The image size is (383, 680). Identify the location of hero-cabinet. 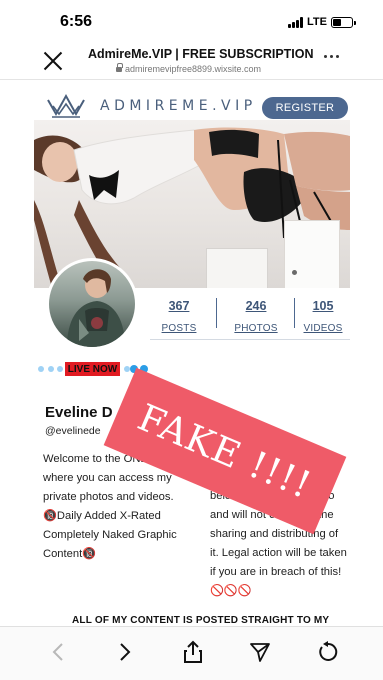
(312, 254).